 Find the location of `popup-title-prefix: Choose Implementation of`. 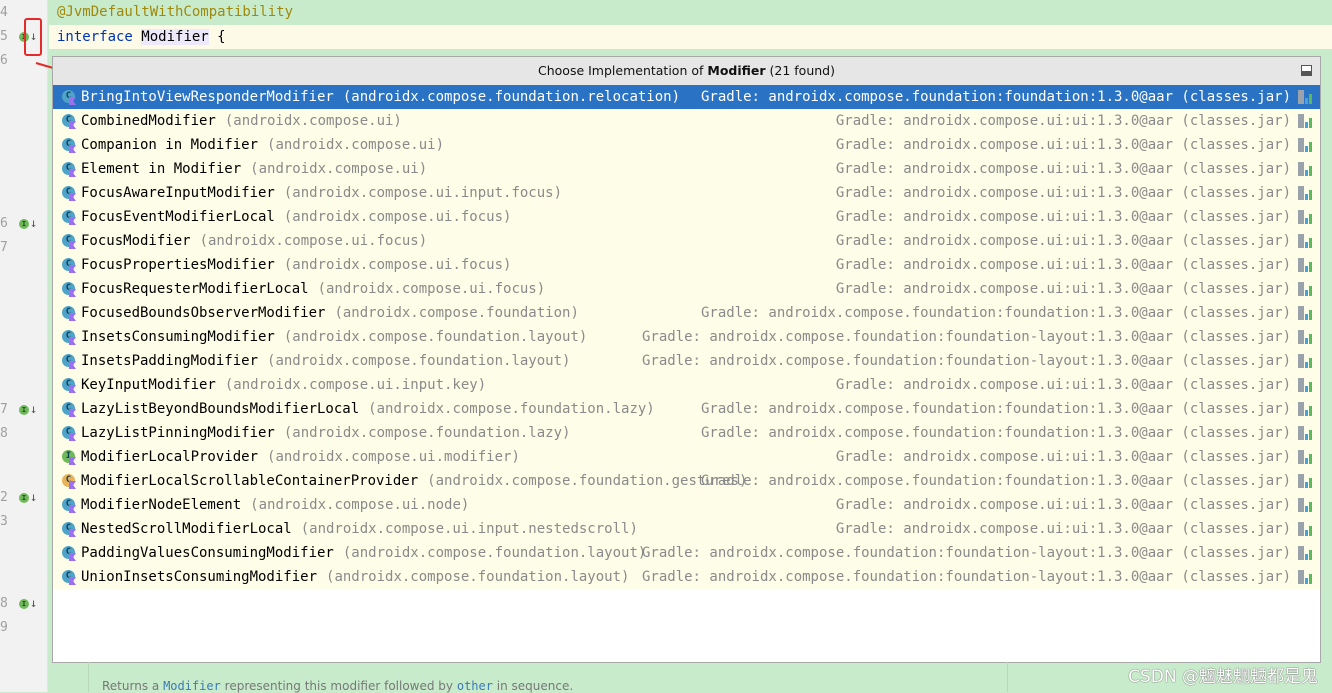

popup-title-prefix: Choose Implementation of is located at coordinates (623, 70).